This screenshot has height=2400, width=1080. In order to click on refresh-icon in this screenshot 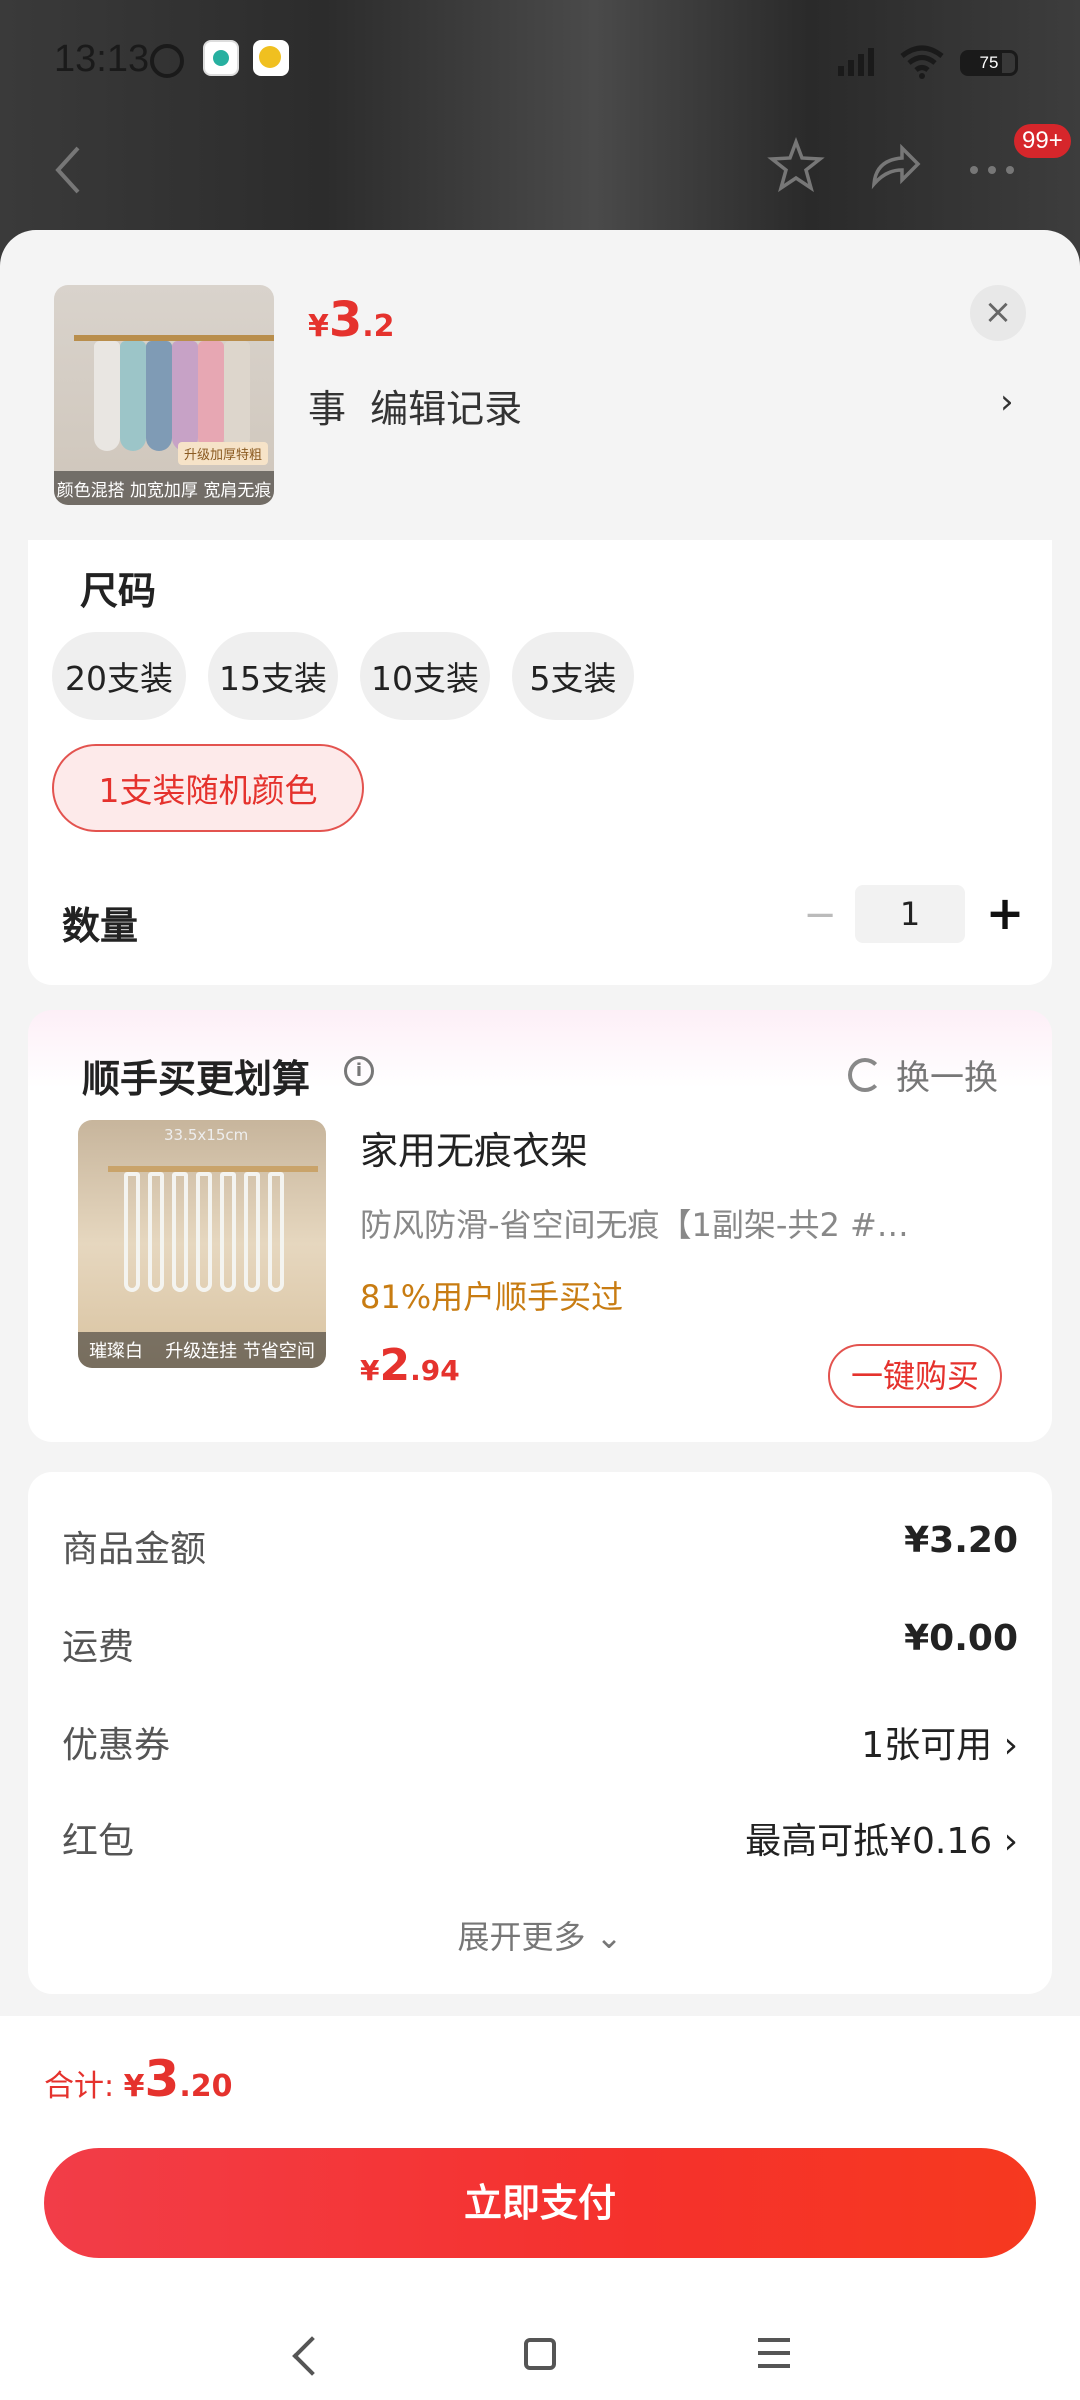, I will do `click(865, 1074)`.